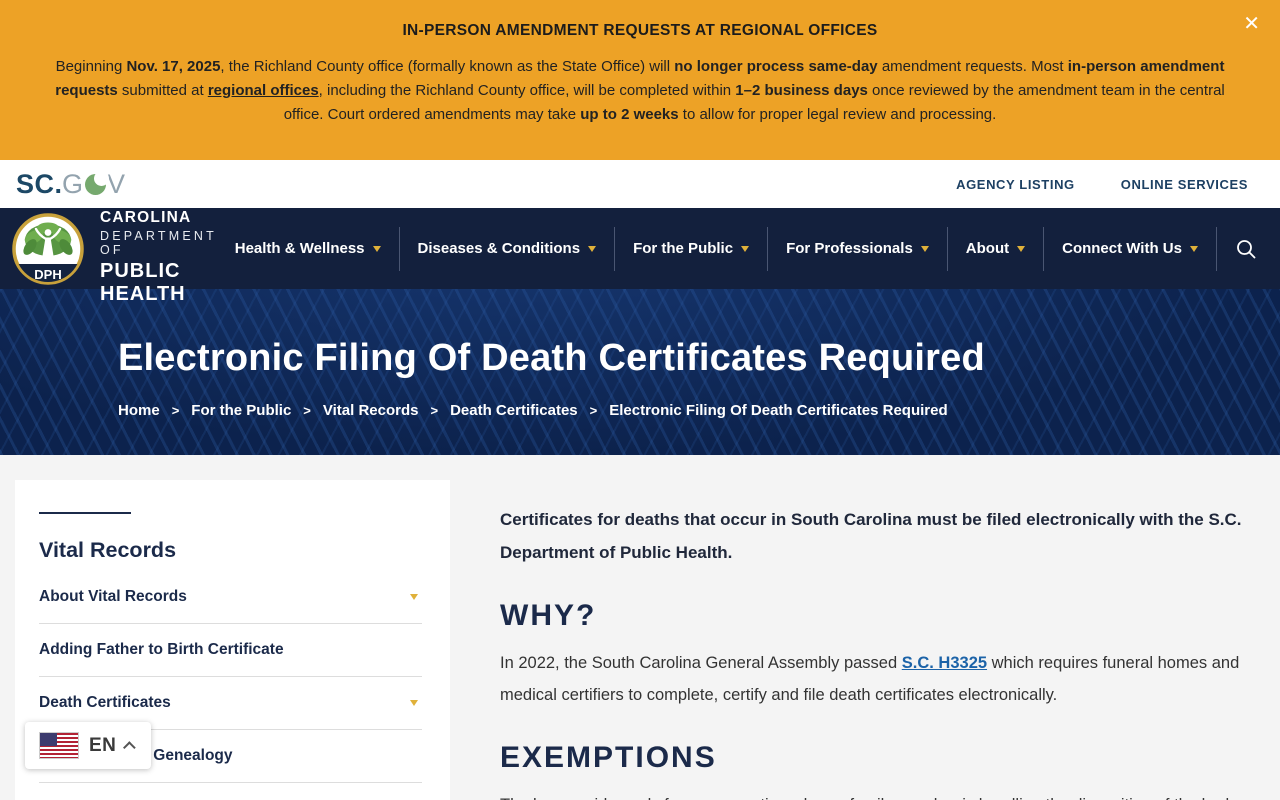 The image size is (1280, 800). Describe the element at coordinates (514, 410) in the screenshot. I see `breadcrumb-death-certificates: Death Certificates` at that location.